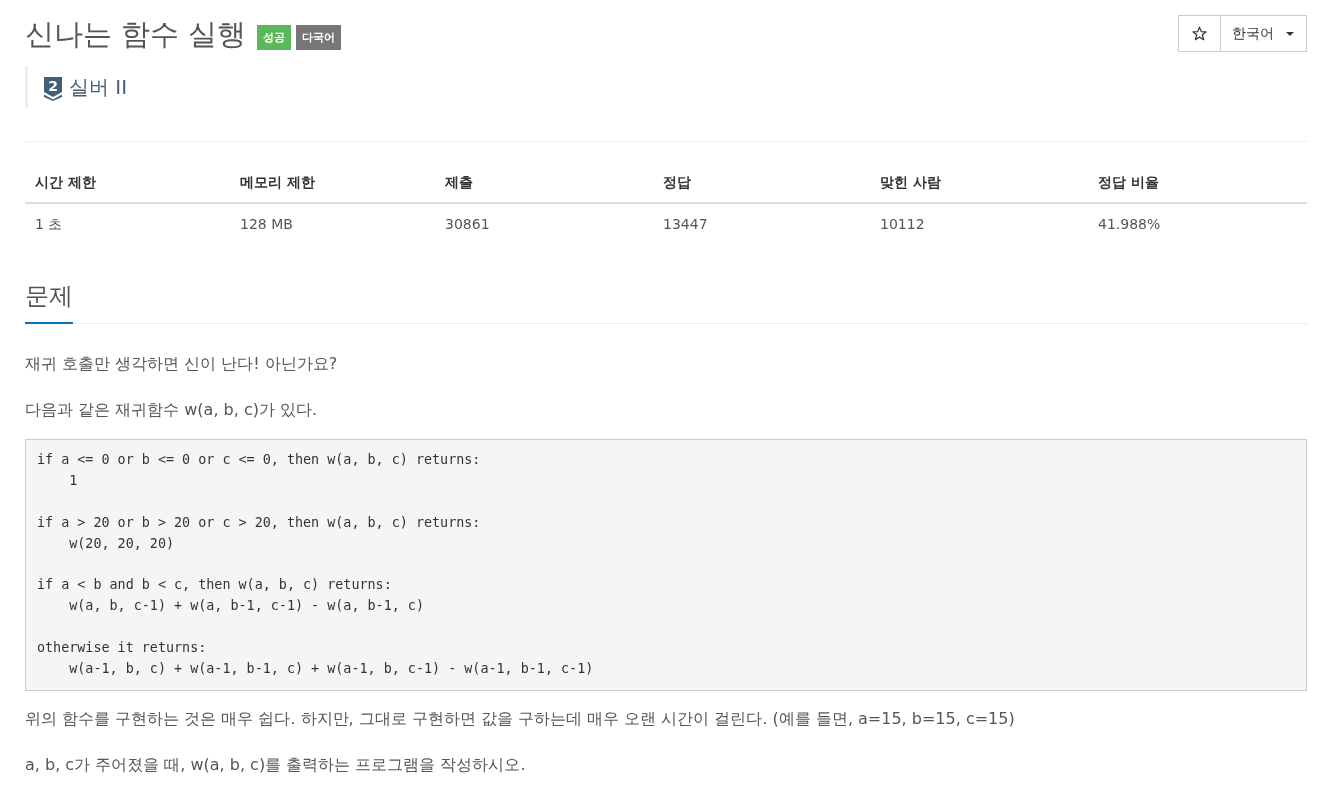 The height and width of the screenshot is (789, 1326). Describe the element at coordinates (459, 182) in the screenshot. I see `column-header: 제출` at that location.